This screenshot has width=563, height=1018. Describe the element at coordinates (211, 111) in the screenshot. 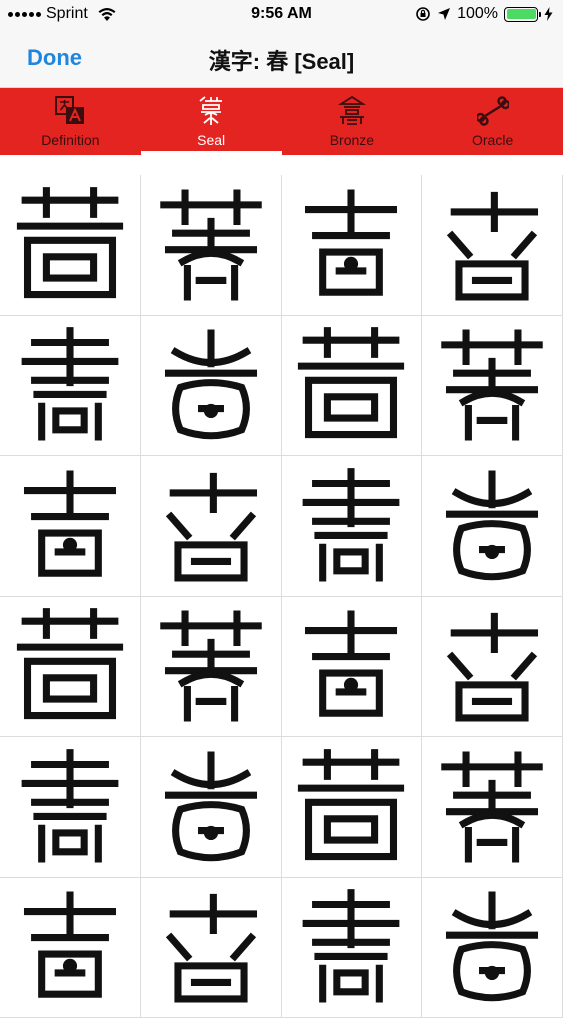

I see `seal-script-icon` at that location.